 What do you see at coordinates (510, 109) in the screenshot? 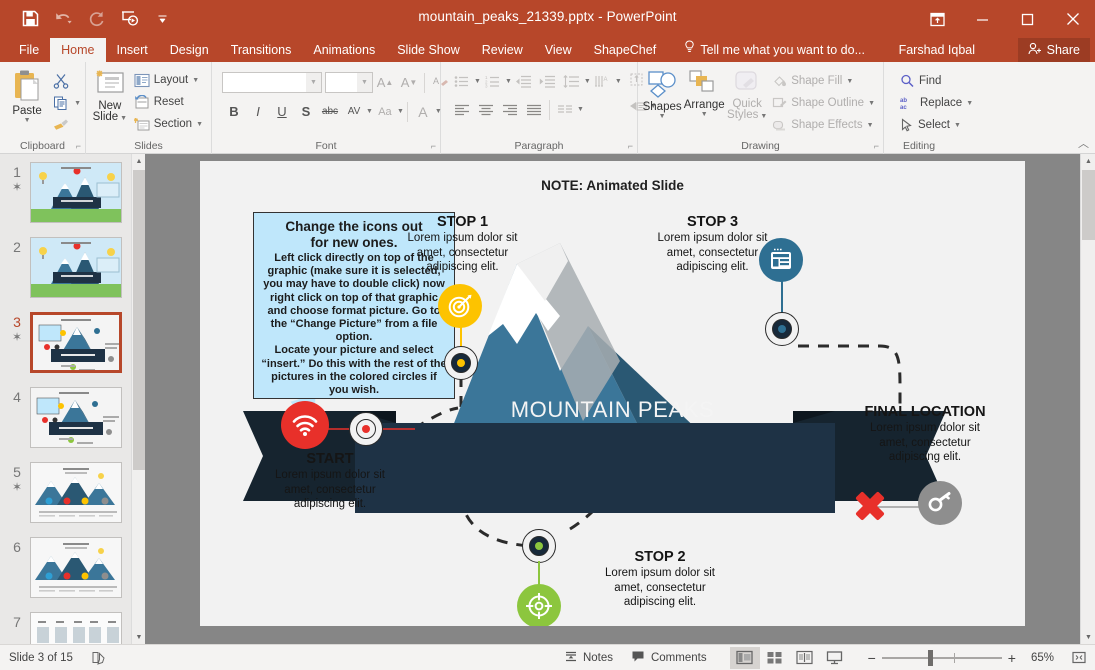
I see `align-right-button` at bounding box center [510, 109].